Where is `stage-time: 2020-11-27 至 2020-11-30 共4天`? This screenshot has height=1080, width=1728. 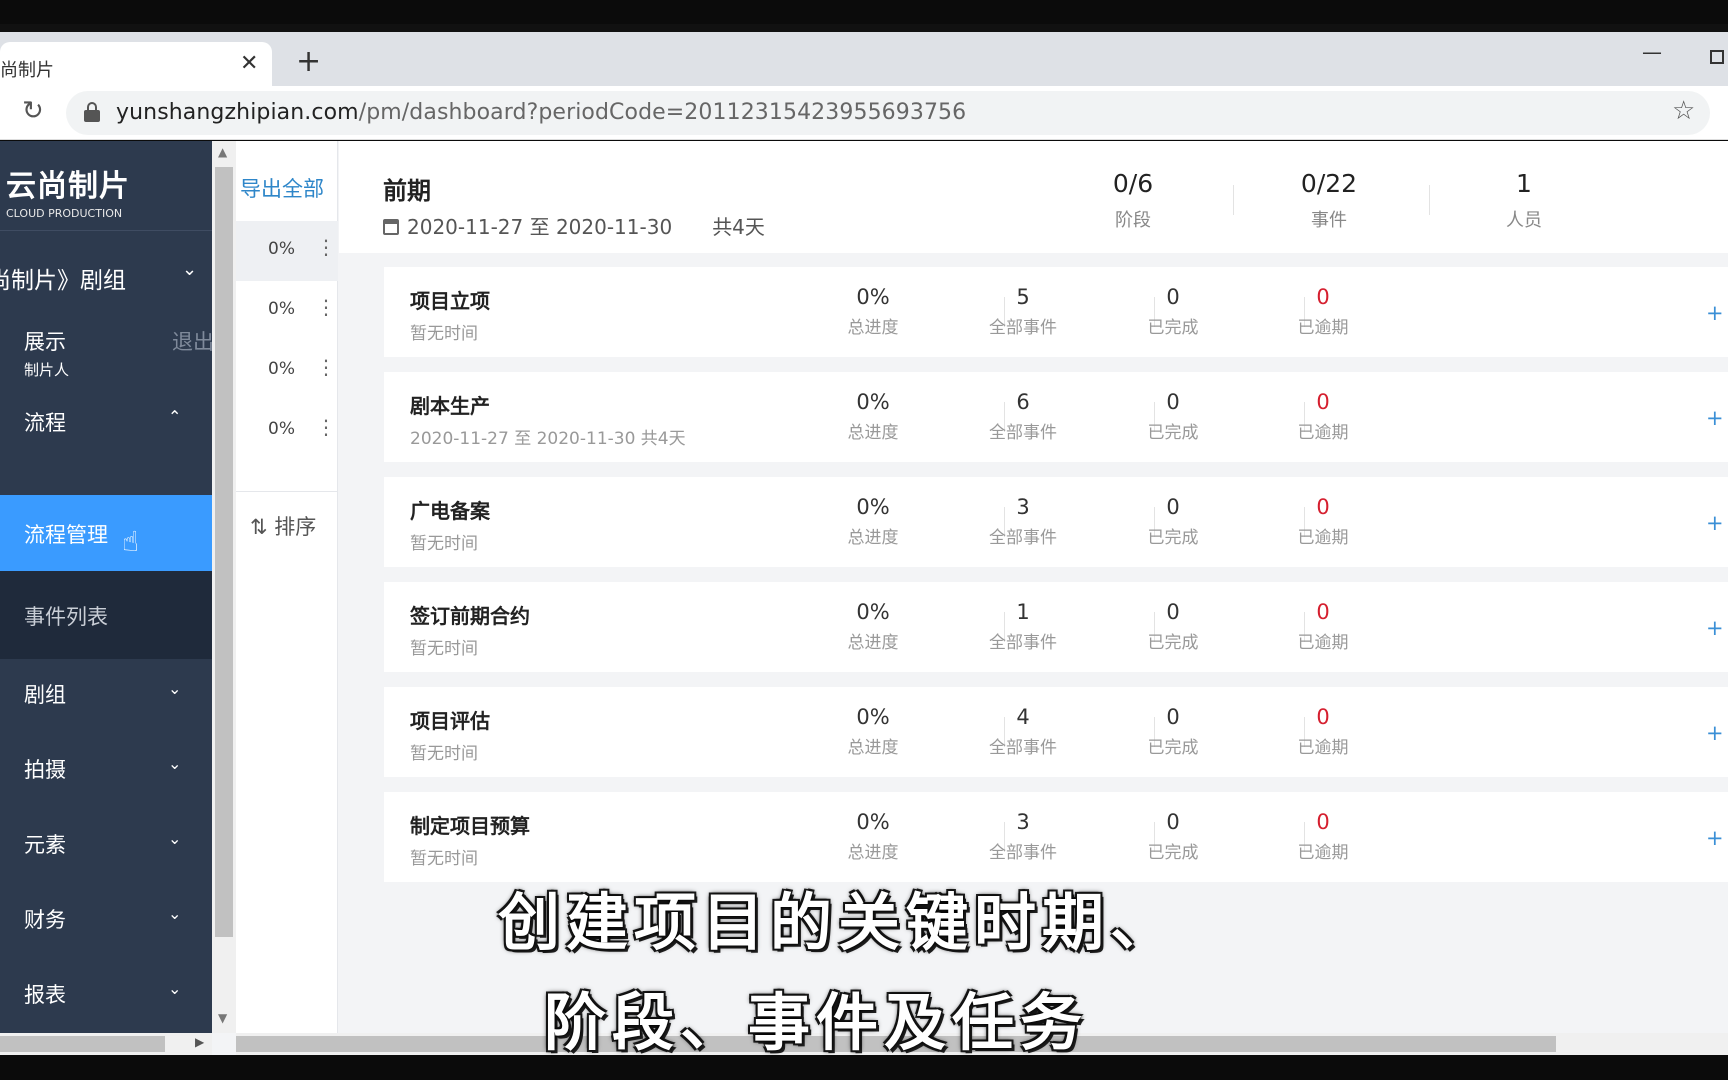 stage-time: 2020-11-27 至 2020-11-30 共4天 is located at coordinates (548, 439).